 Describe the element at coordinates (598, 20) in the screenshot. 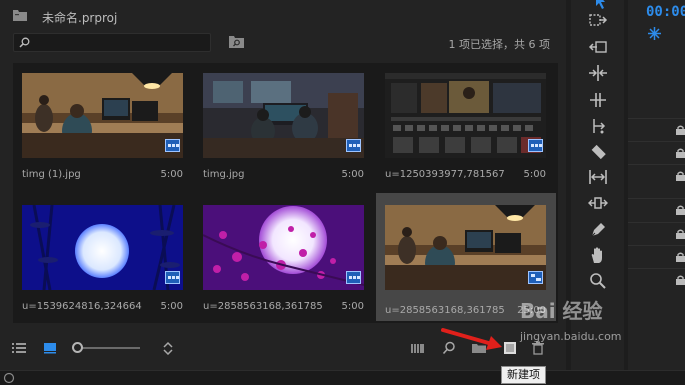

I see `track-select-forward-icon` at that location.